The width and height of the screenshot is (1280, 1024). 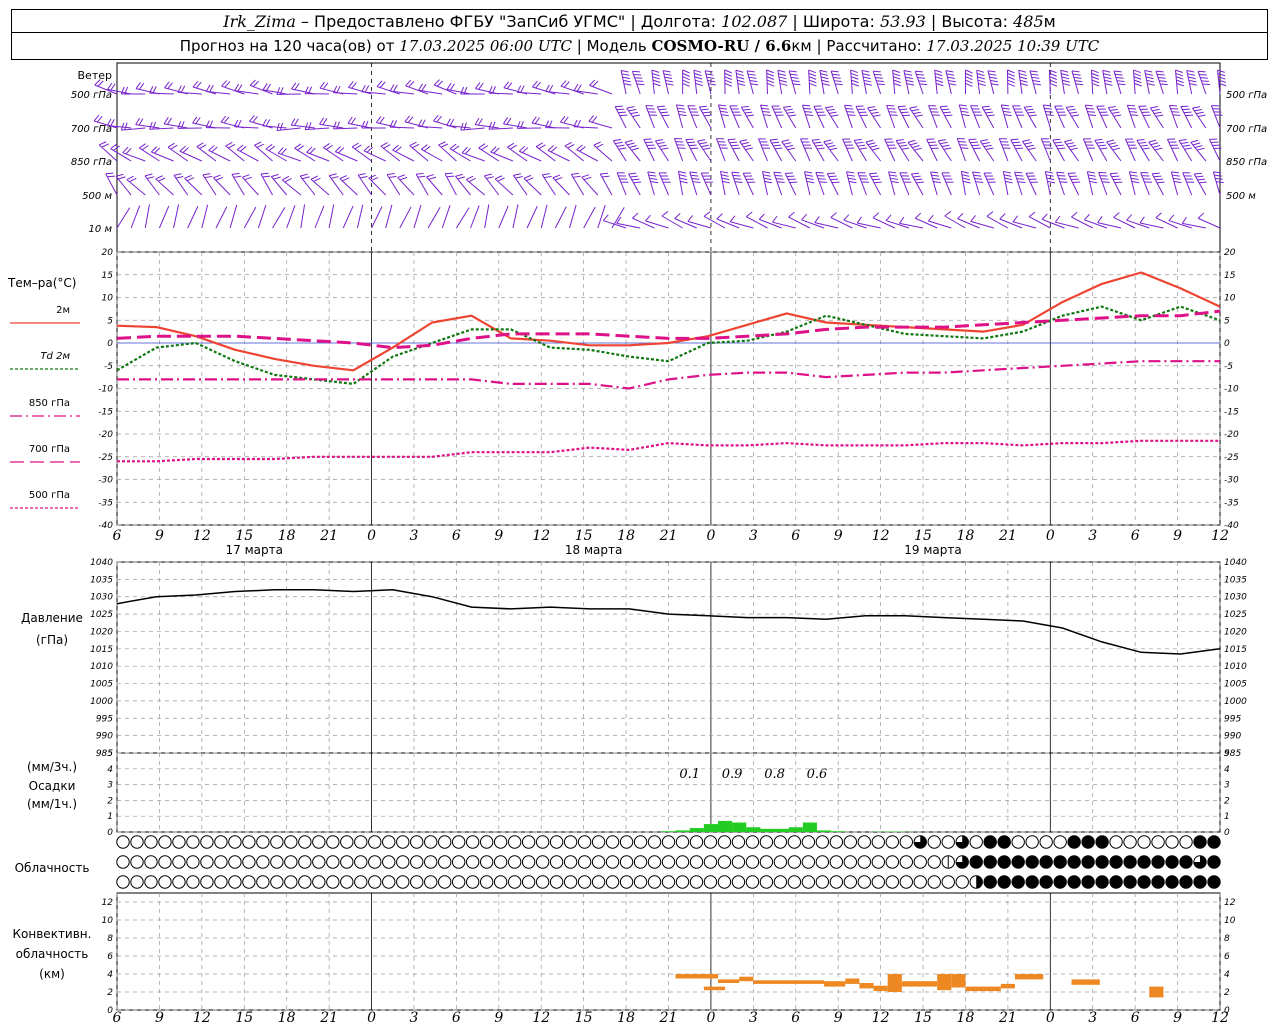 I want to click on wind-level-label-left: 850 гПа, so click(x=91, y=162).